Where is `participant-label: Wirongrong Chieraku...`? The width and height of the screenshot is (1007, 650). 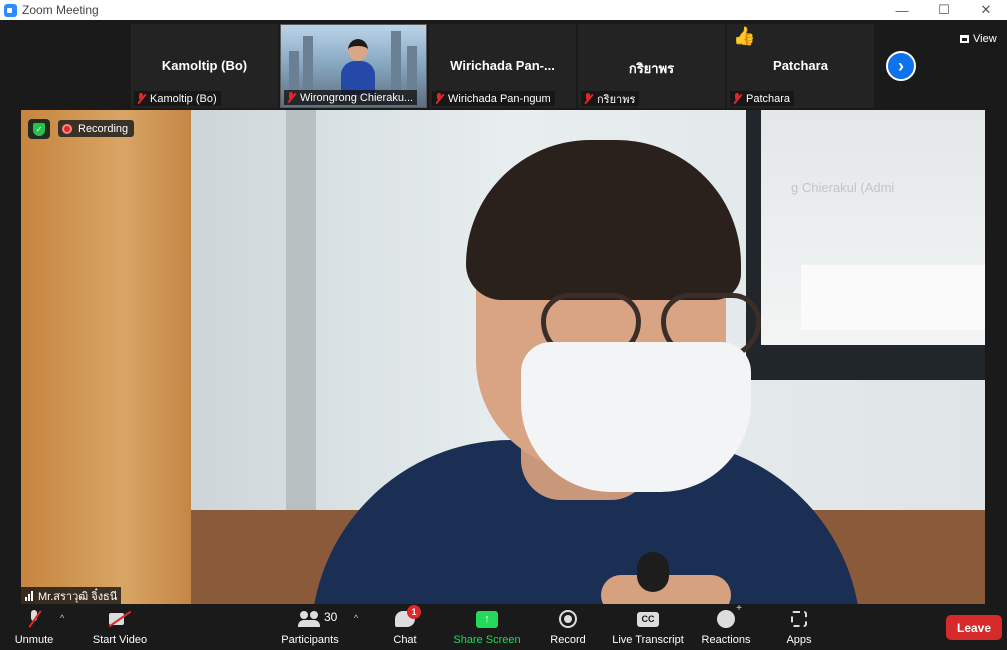 participant-label: Wirongrong Chieraku... is located at coordinates (351, 97).